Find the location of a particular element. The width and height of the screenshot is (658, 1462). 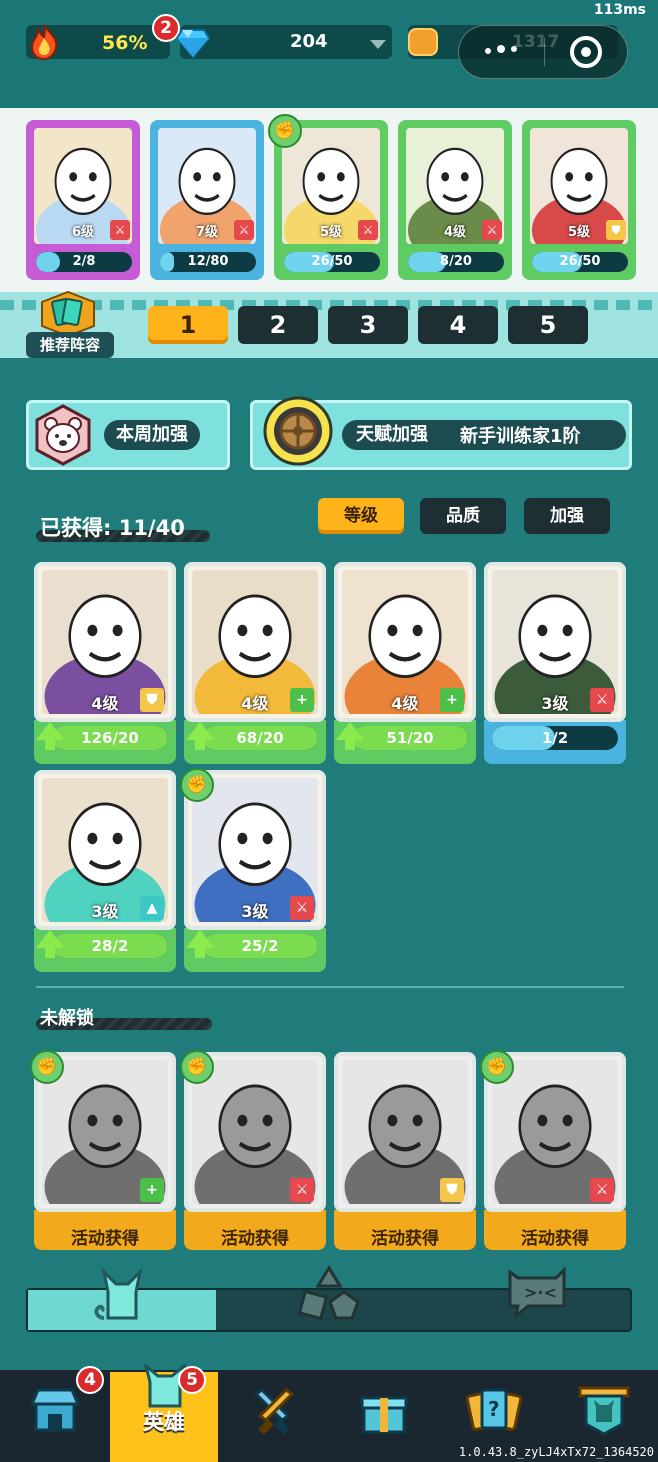

latency-label: 113ms is located at coordinates (619, 10).